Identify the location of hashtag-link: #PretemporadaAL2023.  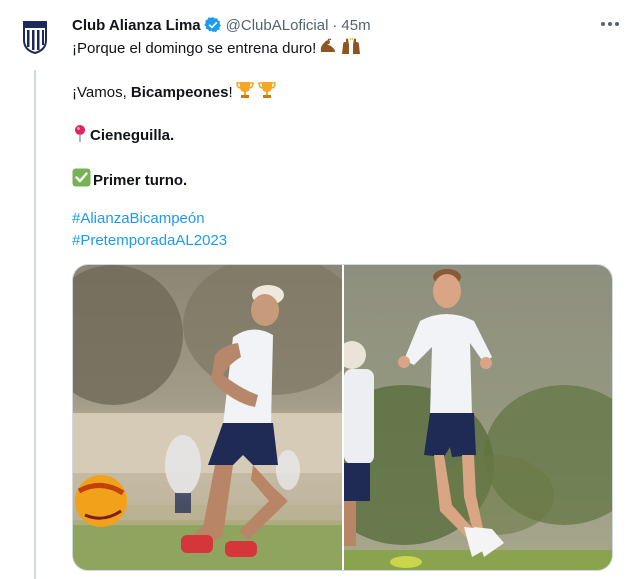
(149, 241).